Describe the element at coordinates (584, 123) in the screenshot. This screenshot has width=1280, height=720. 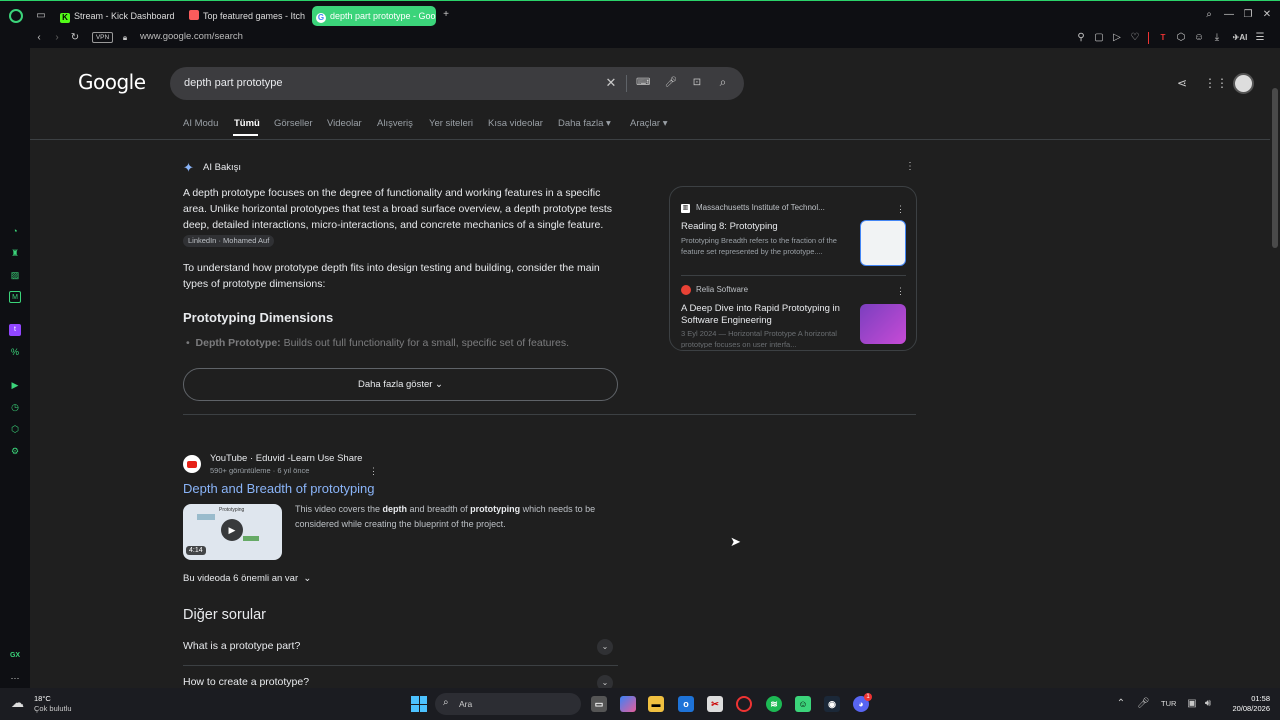
I see `tab-more: Daha fazla ▾` at that location.